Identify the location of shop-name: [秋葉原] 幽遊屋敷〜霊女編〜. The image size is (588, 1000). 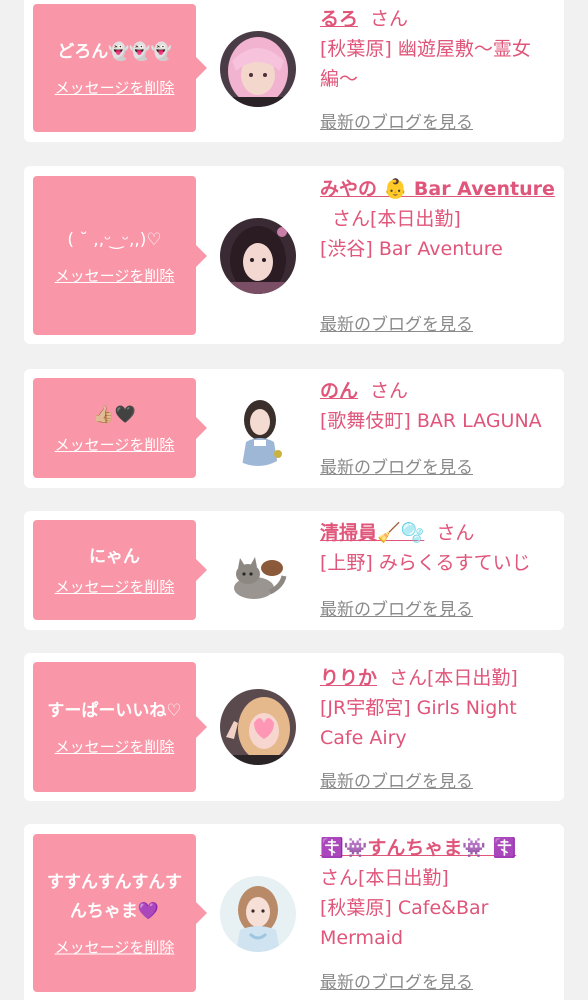
(425, 64).